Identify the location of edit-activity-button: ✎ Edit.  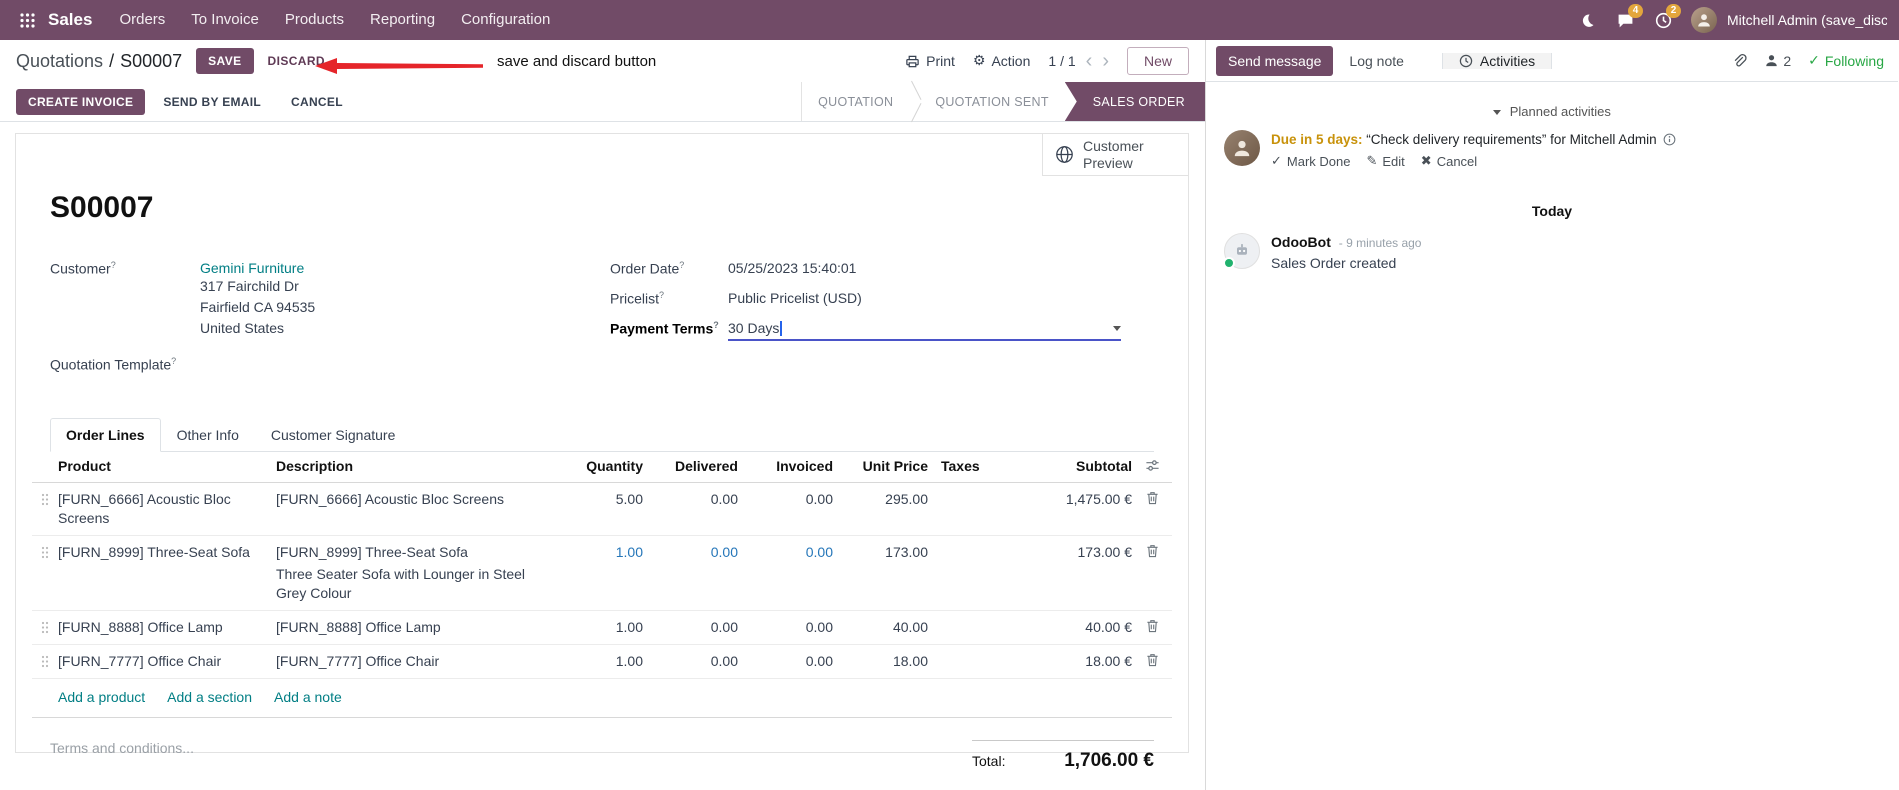
(1385, 161).